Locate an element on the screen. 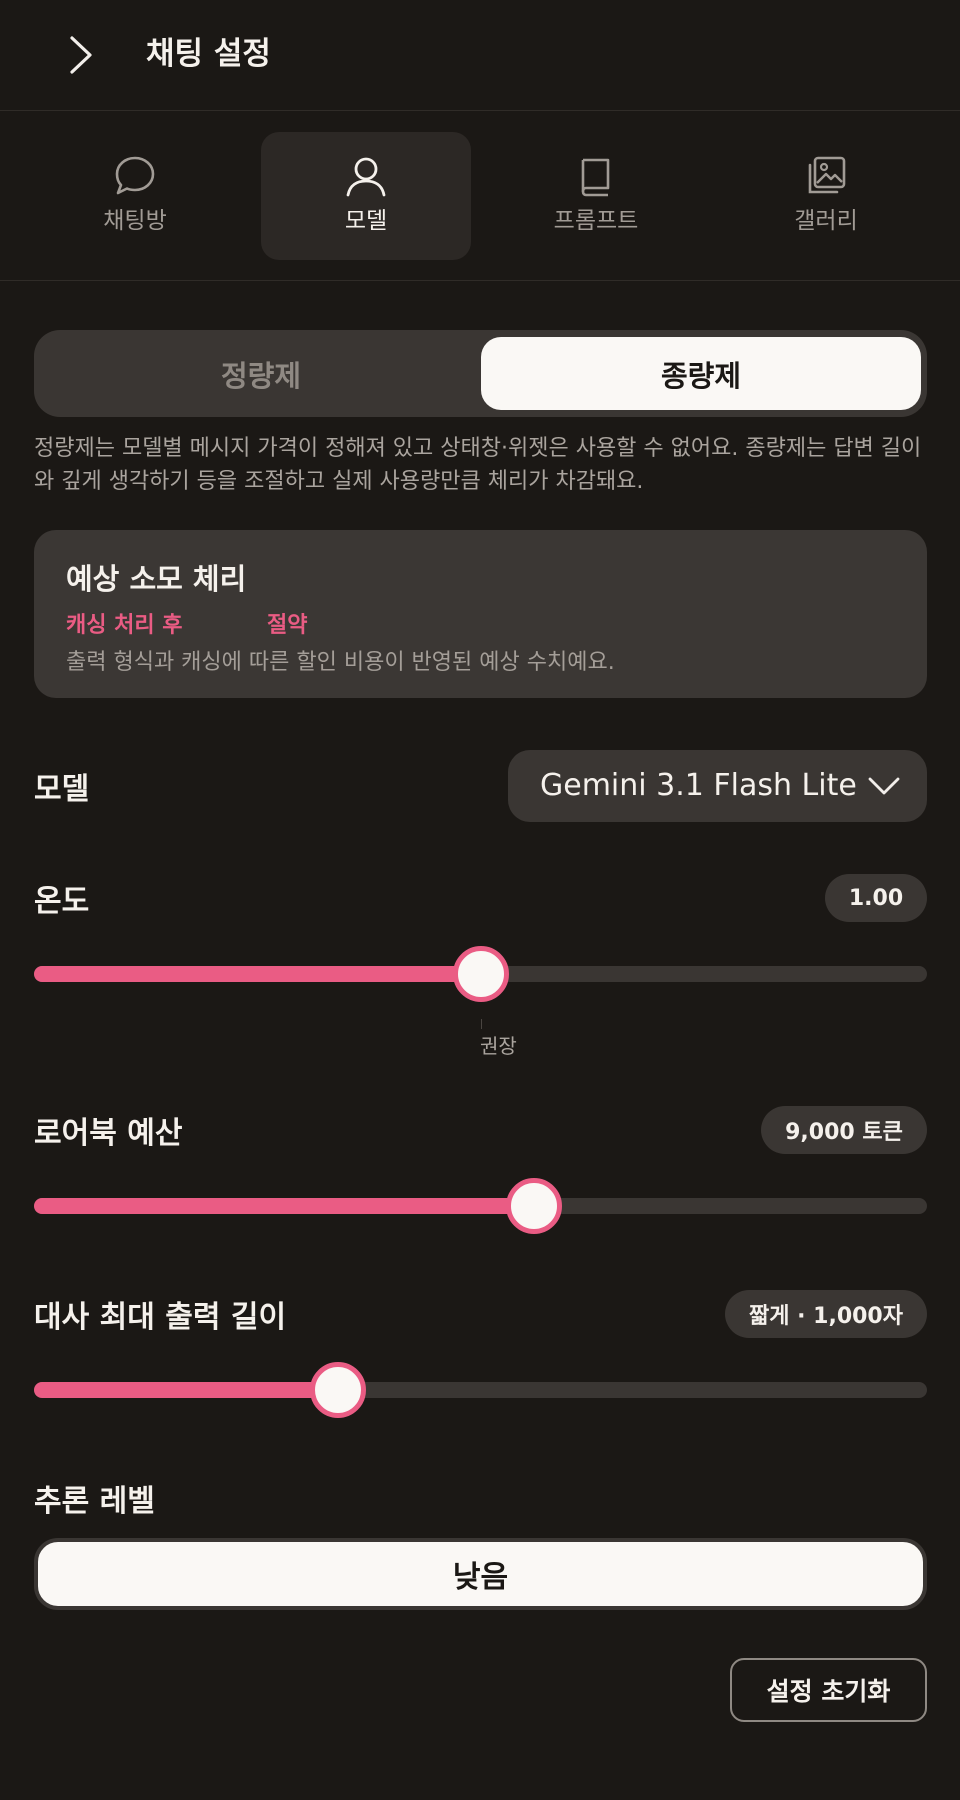 The height and width of the screenshot is (1800, 960). recommended-label: 권장 is located at coordinates (498, 1046).